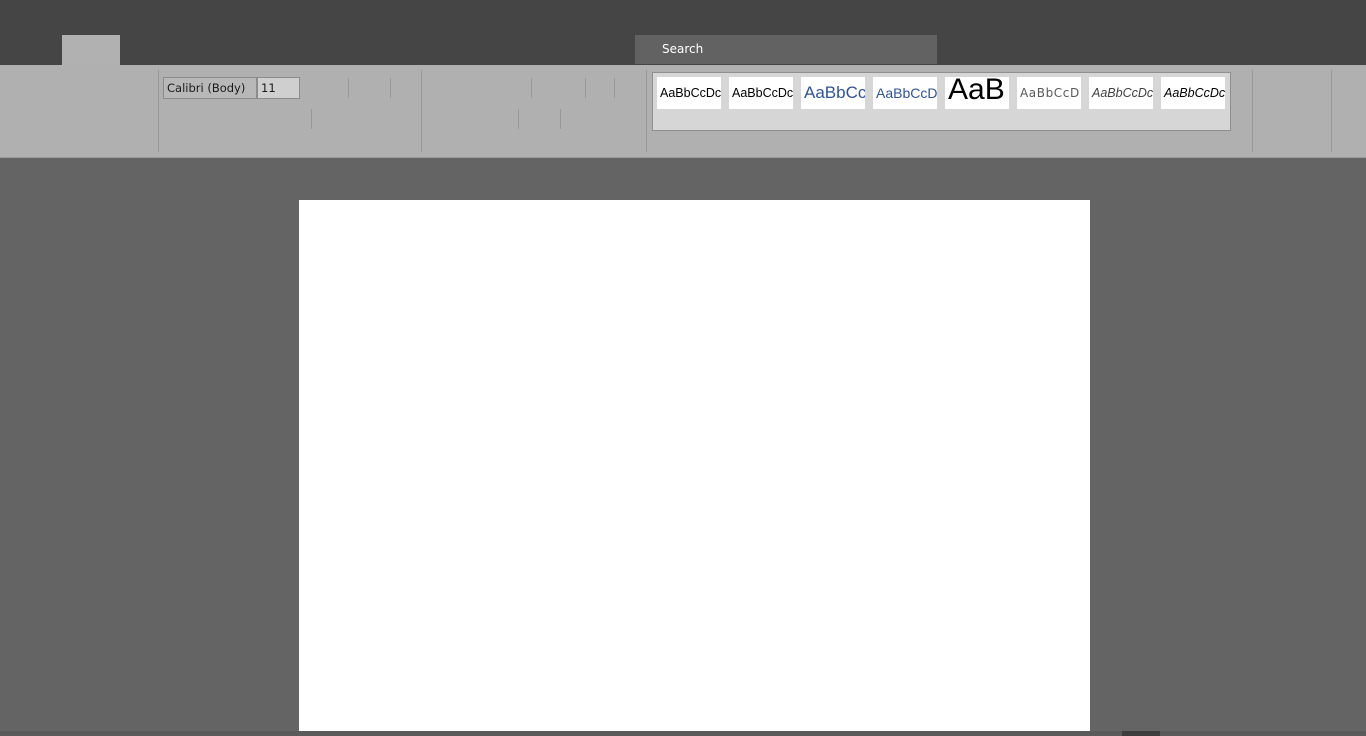 Image resolution: width=1366 pixels, height=736 pixels. I want to click on style-heading-1: AaBbCc, so click(833, 93).